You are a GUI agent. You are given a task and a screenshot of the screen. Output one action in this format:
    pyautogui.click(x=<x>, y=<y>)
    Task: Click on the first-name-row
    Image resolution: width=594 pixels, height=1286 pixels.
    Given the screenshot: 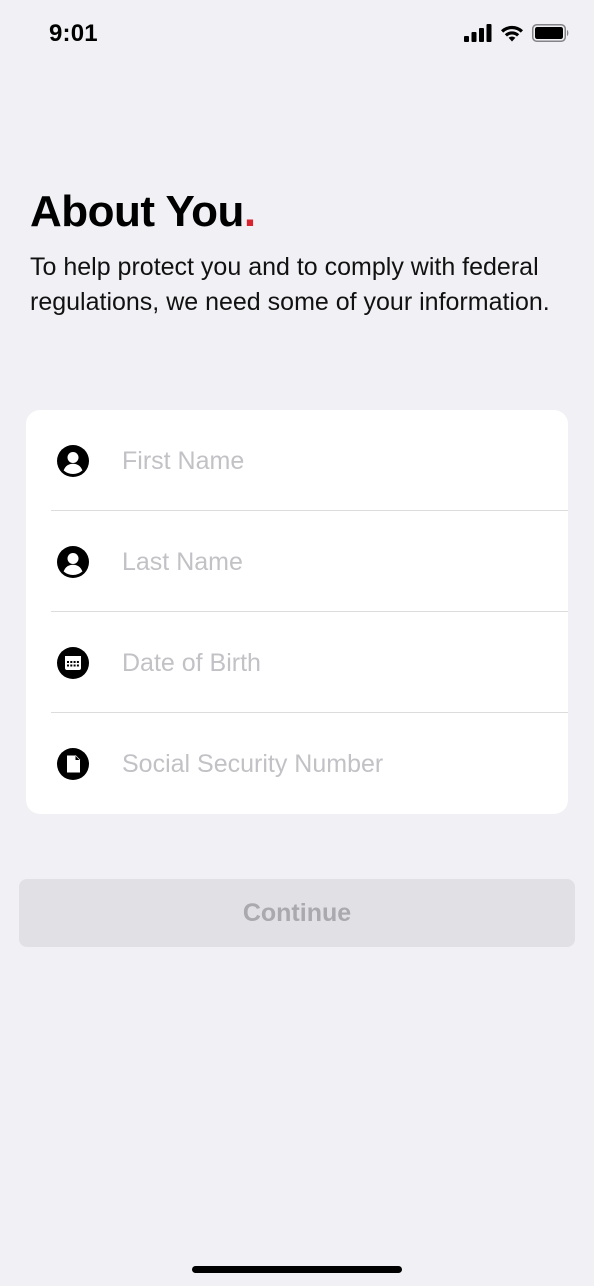 What is the action you would take?
    pyautogui.click(x=297, y=460)
    